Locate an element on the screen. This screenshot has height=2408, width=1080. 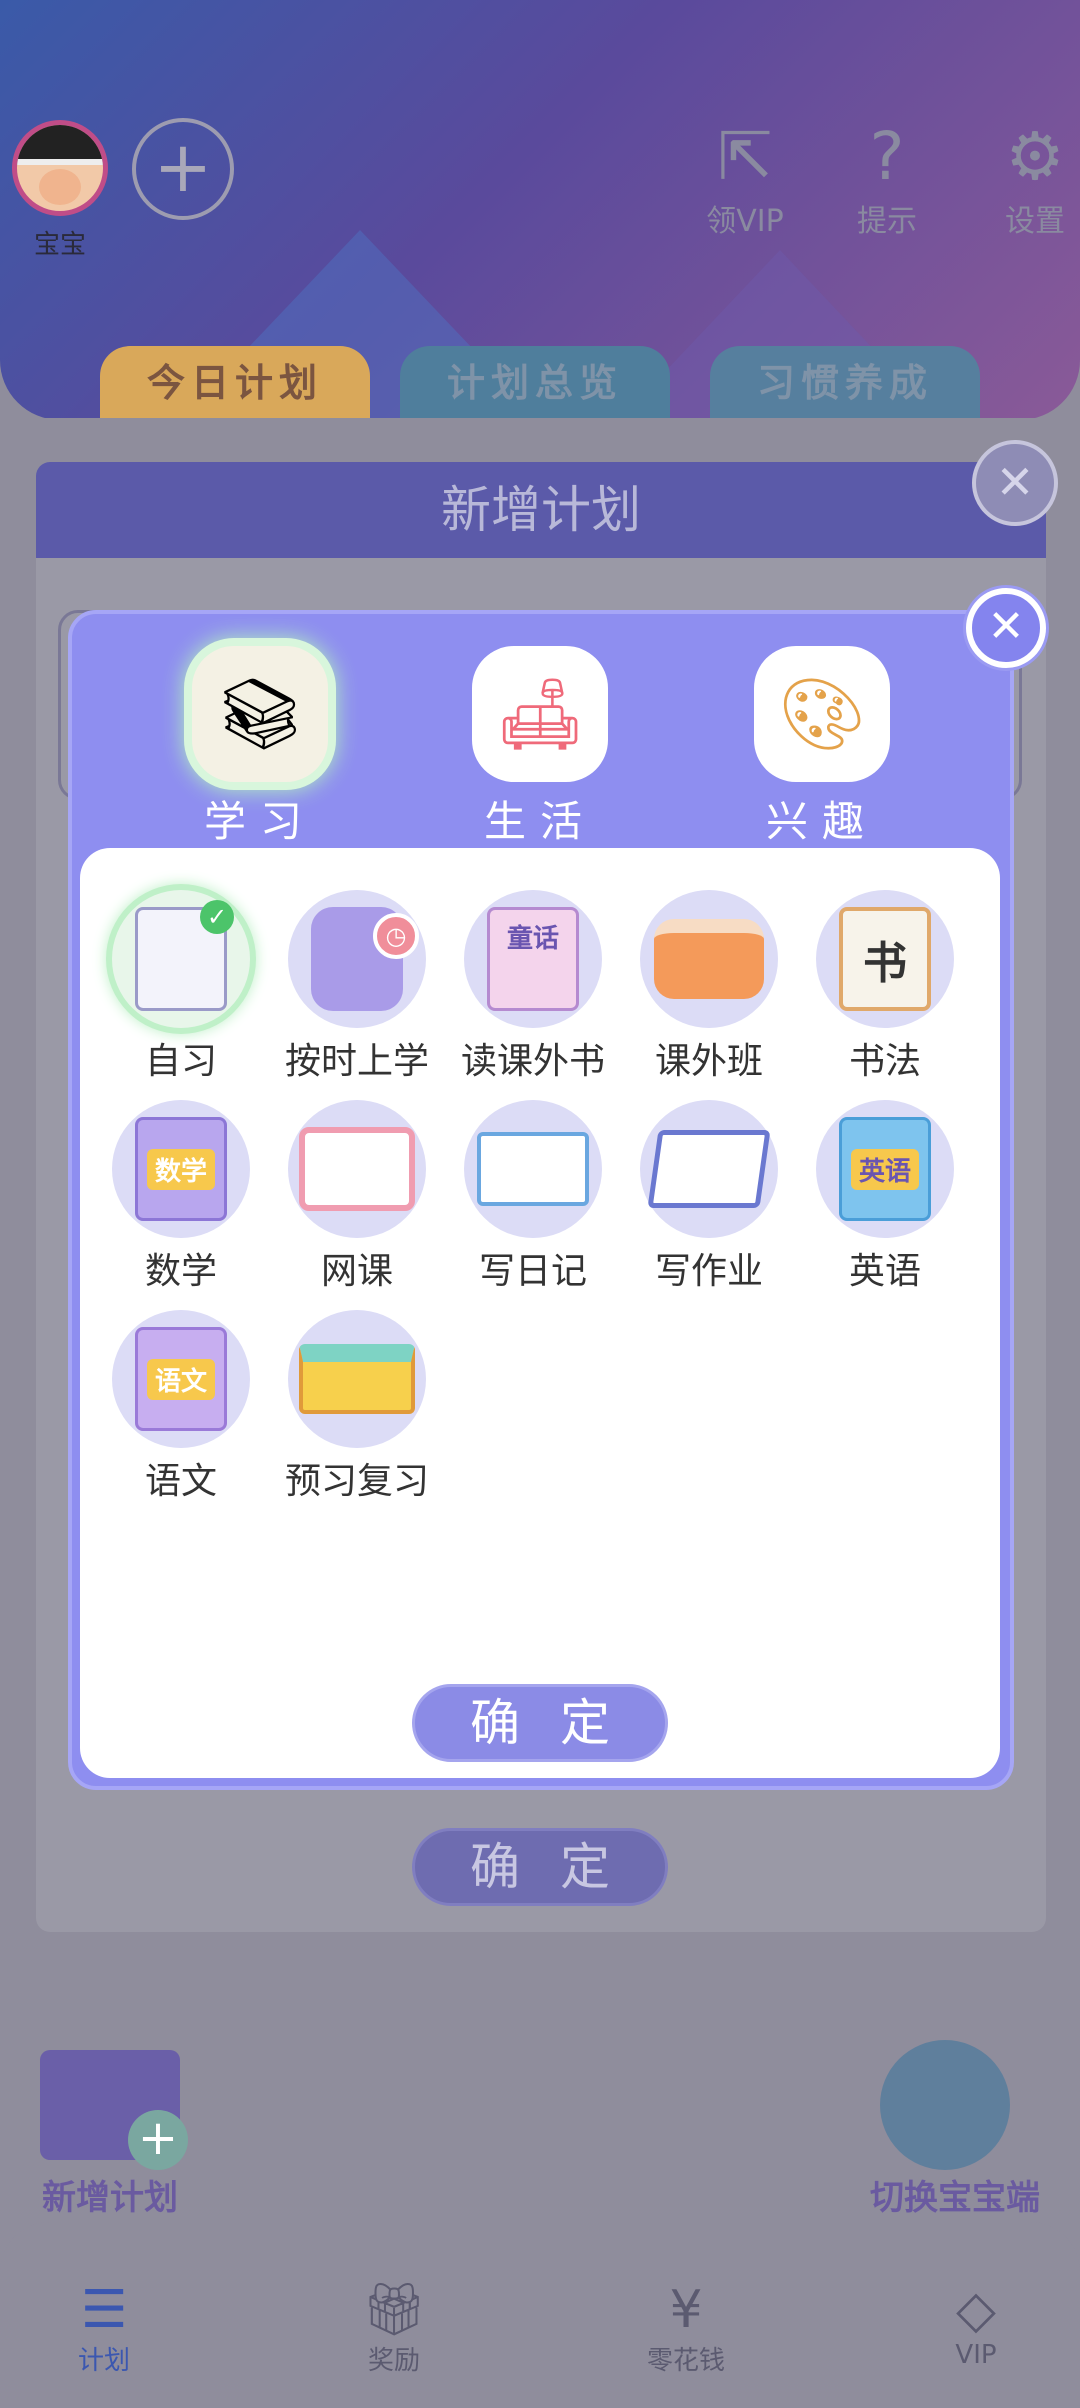
math-book-icon: 数学 is located at coordinates (181, 1169).